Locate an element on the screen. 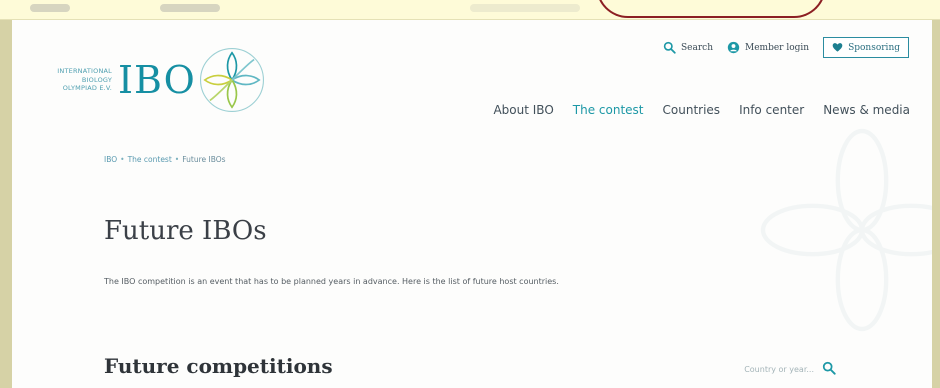  decorative-flower-icon is located at coordinates (846, 230).